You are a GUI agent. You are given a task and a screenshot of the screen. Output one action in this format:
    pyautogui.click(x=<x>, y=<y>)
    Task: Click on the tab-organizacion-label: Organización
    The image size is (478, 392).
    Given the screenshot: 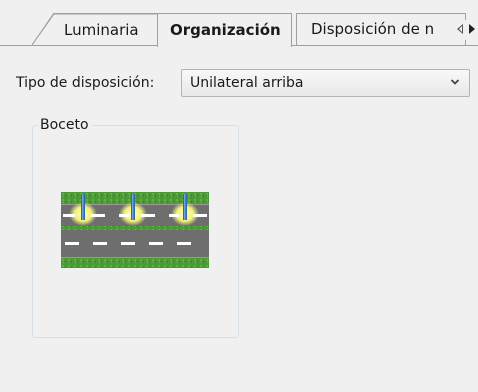 What is the action you would take?
    pyautogui.click(x=225, y=30)
    